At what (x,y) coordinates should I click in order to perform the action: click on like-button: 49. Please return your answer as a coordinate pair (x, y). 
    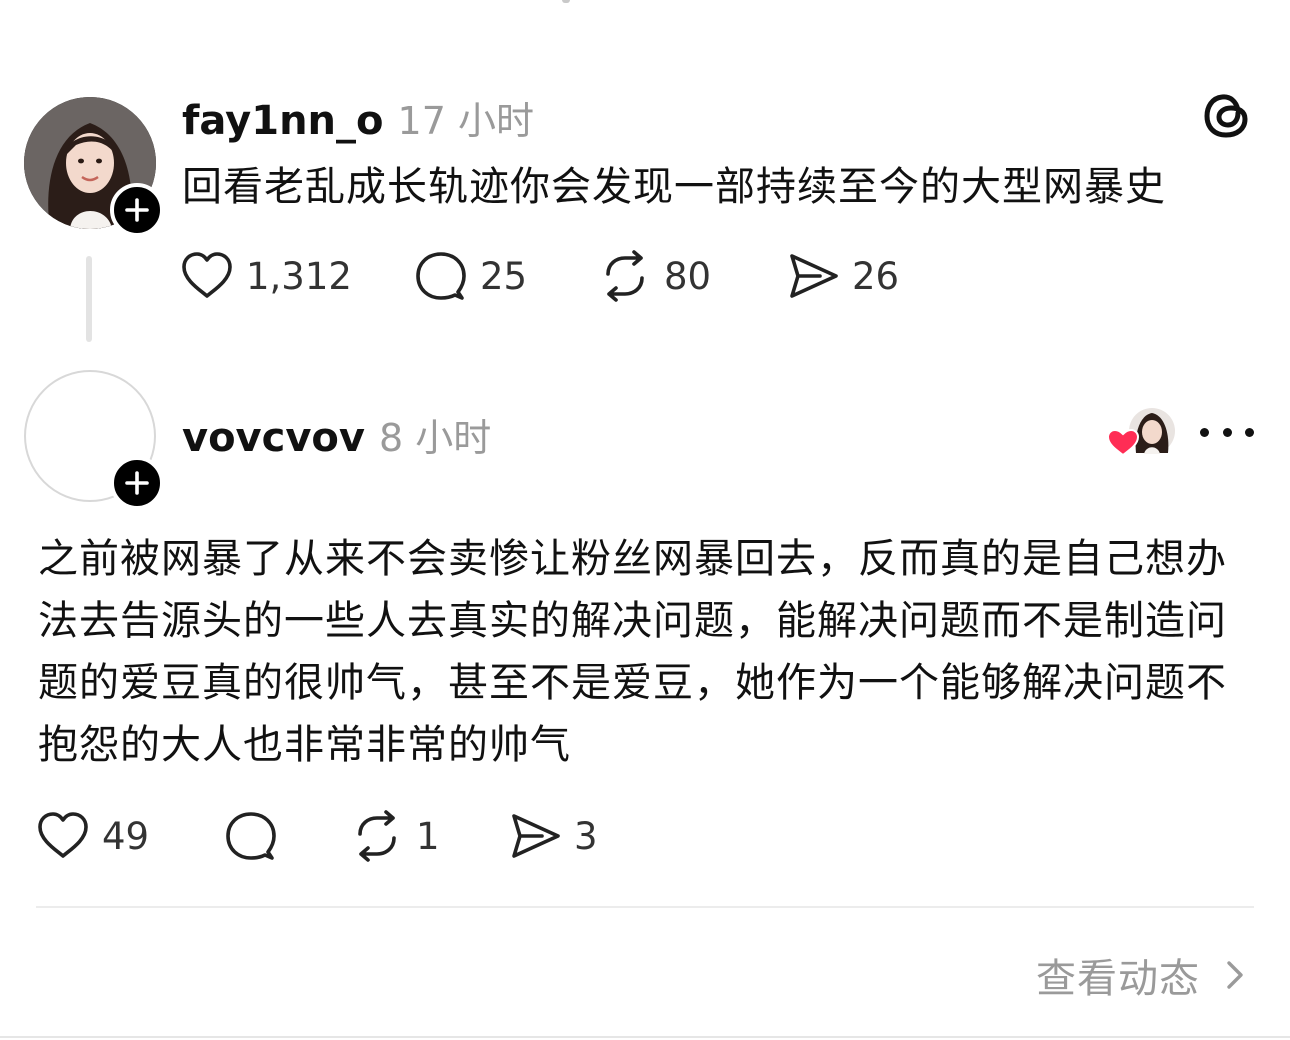
    Looking at the image, I should click on (130, 836).